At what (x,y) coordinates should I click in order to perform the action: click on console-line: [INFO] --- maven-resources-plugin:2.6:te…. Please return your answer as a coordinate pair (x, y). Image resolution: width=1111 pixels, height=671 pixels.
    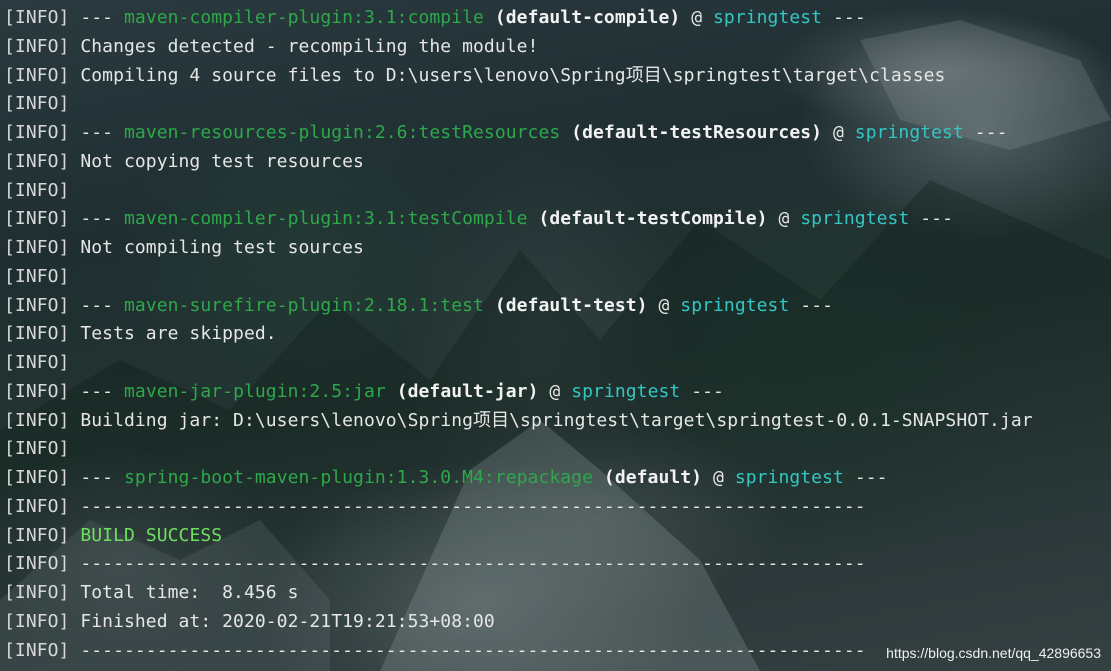
    Looking at the image, I should click on (518, 133).